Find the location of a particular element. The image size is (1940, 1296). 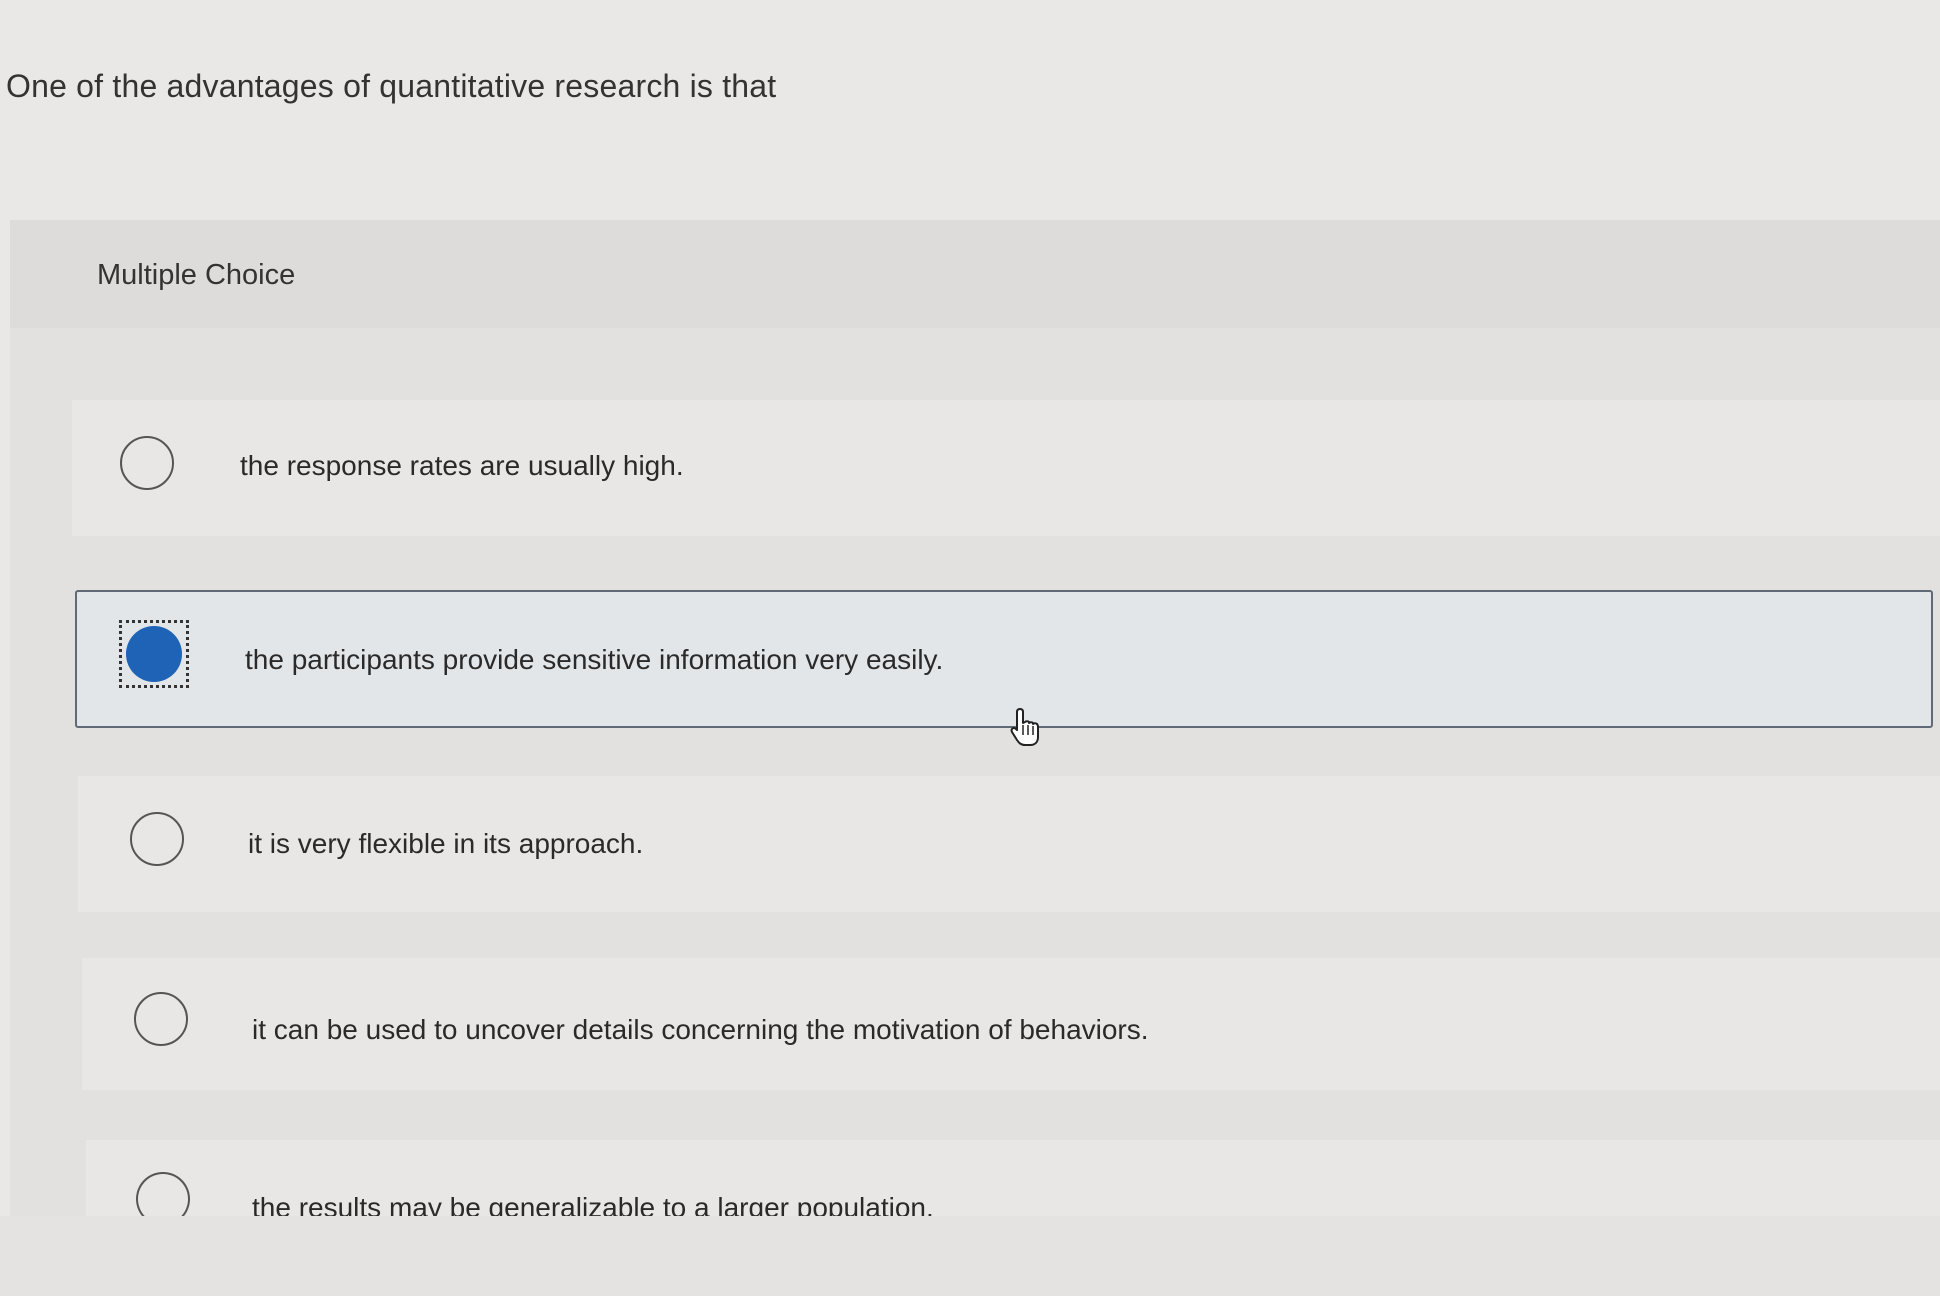

option-1: the response rates are usually high. is located at coordinates (1006, 468).